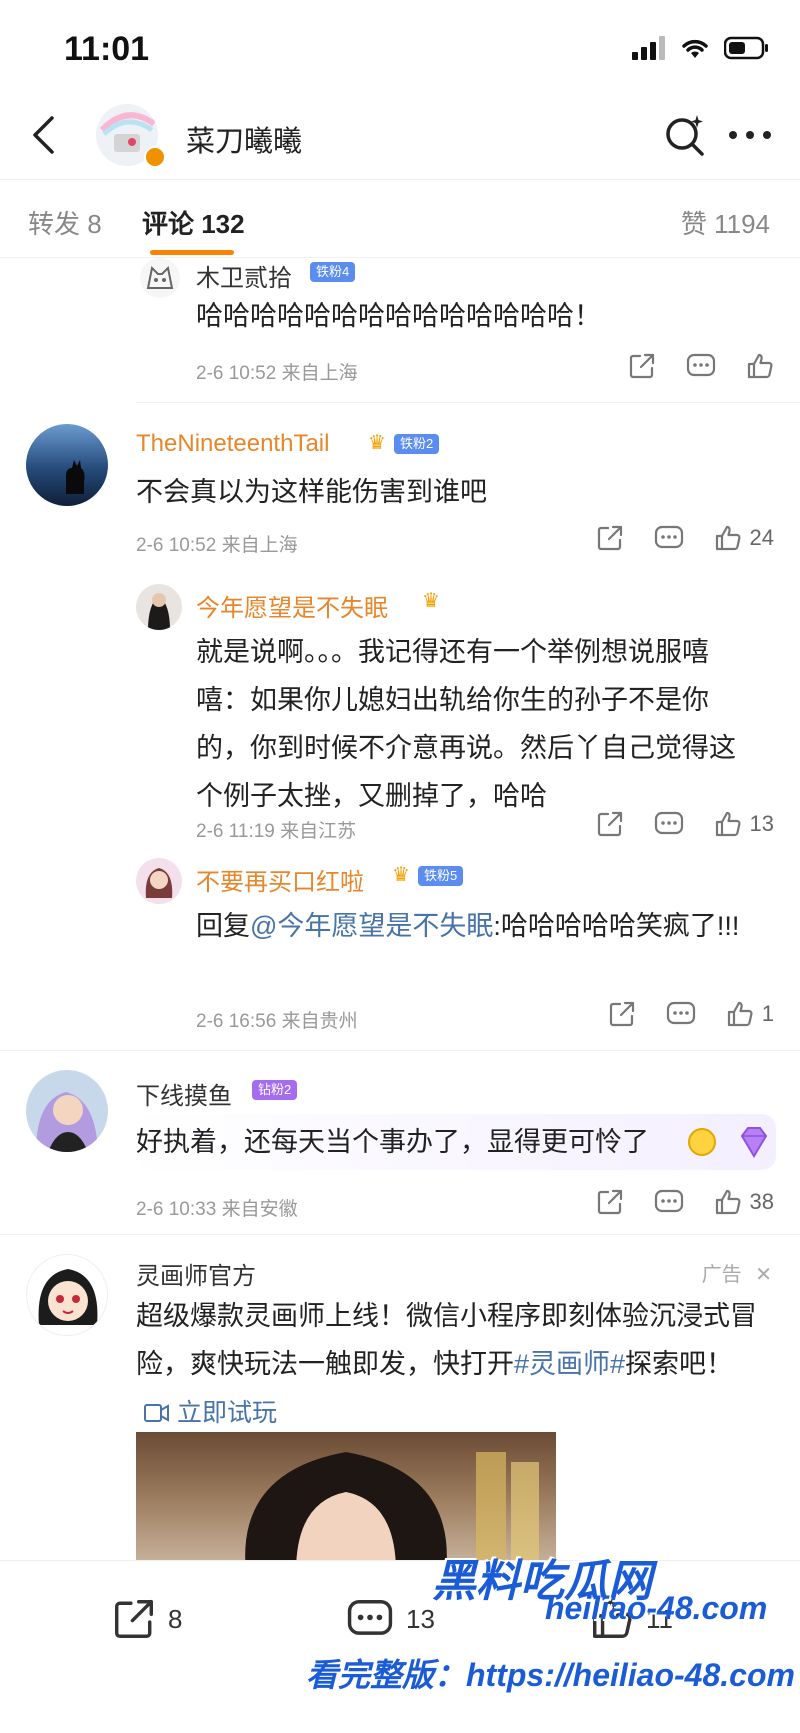 This screenshot has width=800, height=1733. I want to click on comment-actions: 1, so click(676, 1014).